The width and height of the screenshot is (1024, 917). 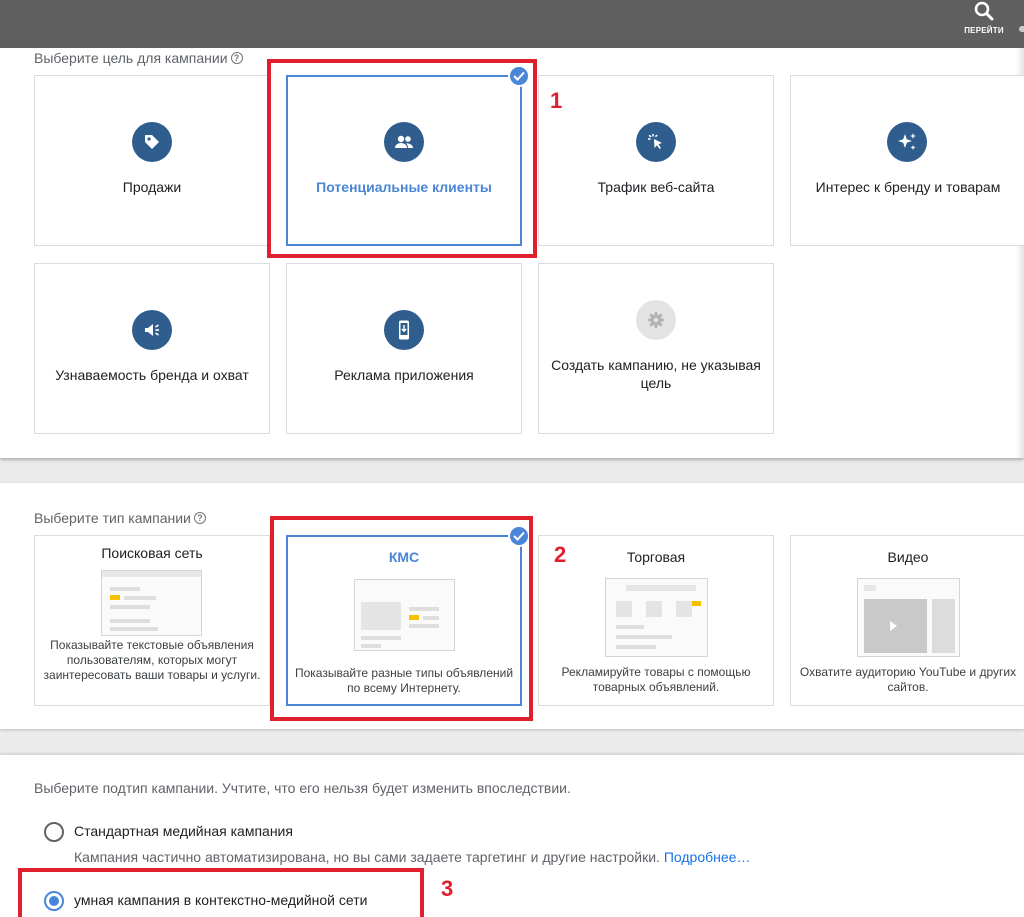 What do you see at coordinates (404, 375) in the screenshot?
I see `goal-label: Реклама приложения` at bounding box center [404, 375].